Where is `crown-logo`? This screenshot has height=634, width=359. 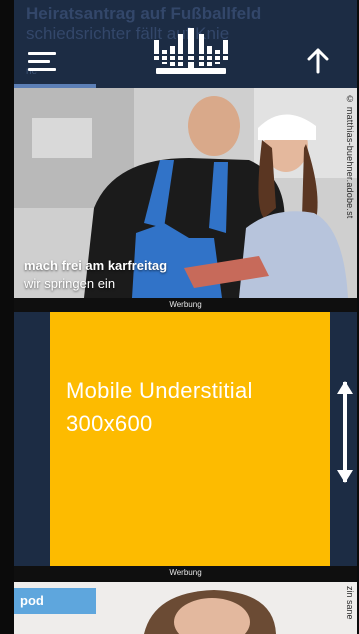 crown-logo is located at coordinates (191, 51).